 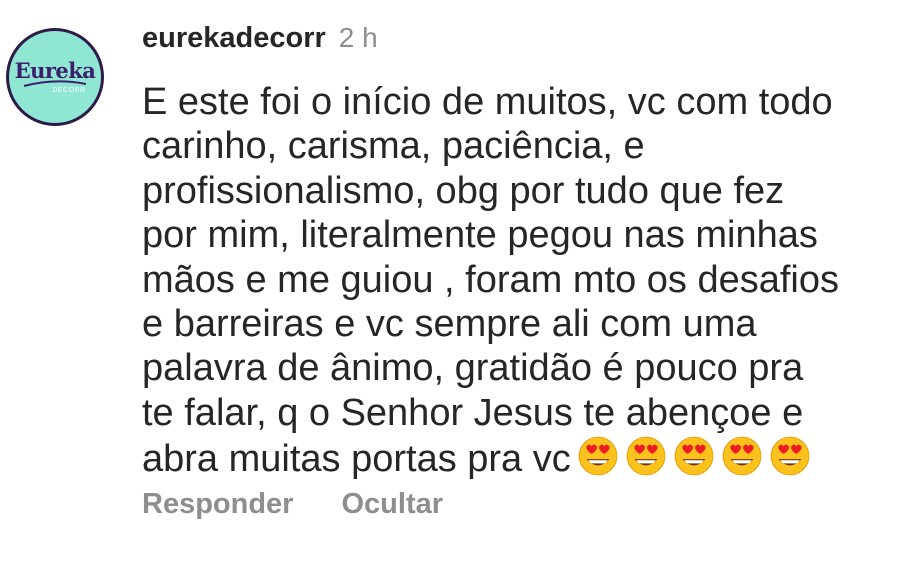 I want to click on reply-button: Responder, so click(x=217, y=504).